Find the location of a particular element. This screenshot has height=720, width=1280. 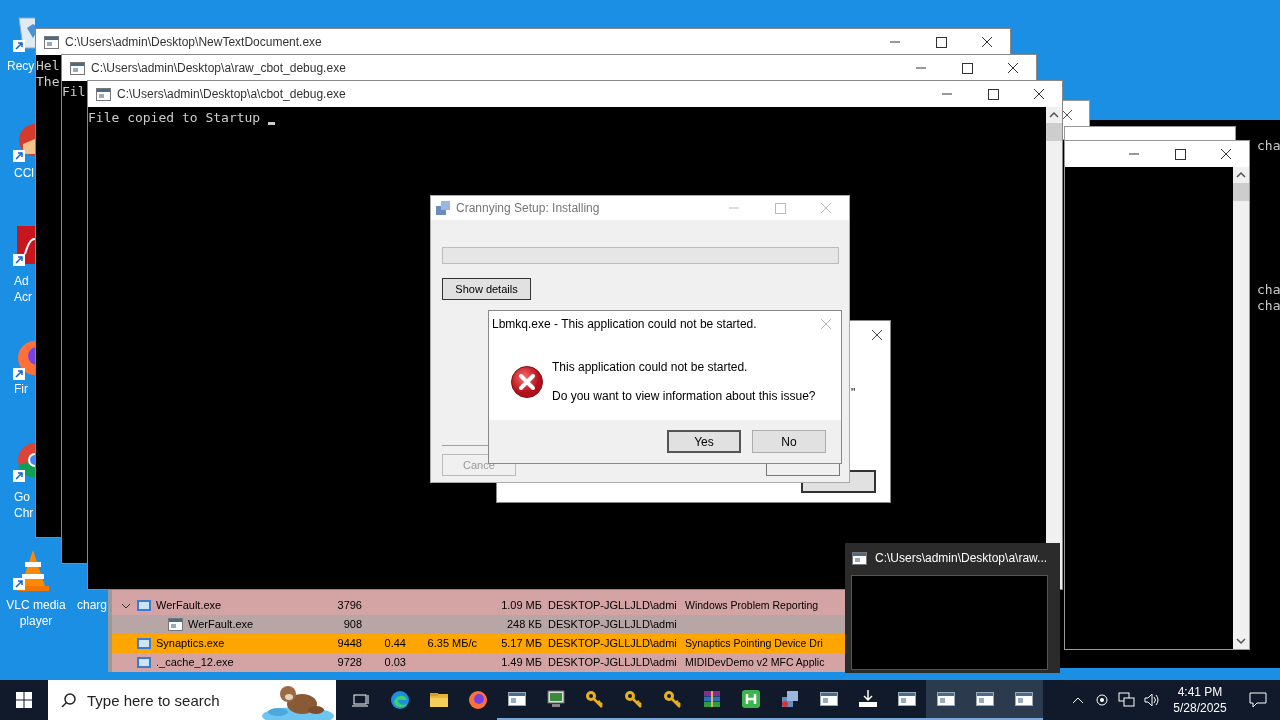

dialog-text: " is located at coordinates (853, 393).